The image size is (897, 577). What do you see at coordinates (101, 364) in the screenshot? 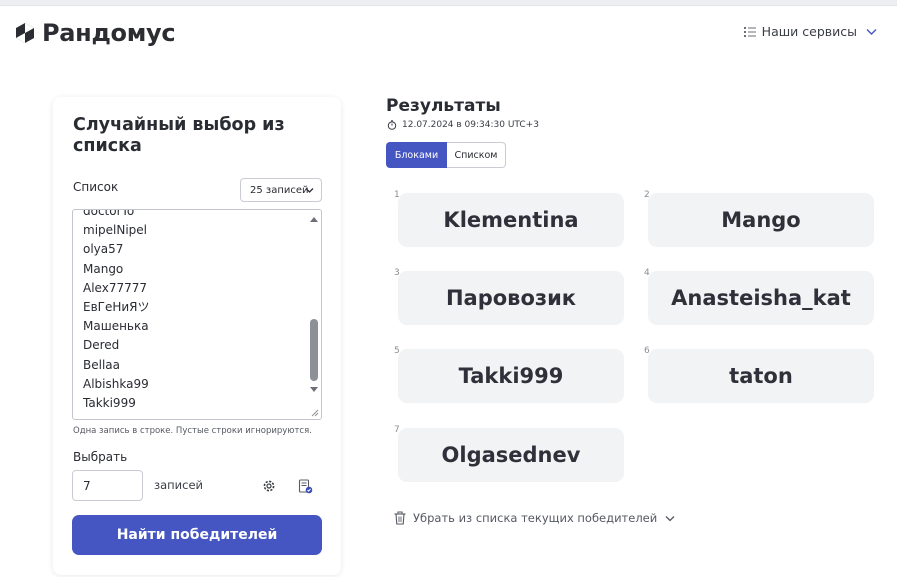
I see `entry-line: Bellaa` at bounding box center [101, 364].